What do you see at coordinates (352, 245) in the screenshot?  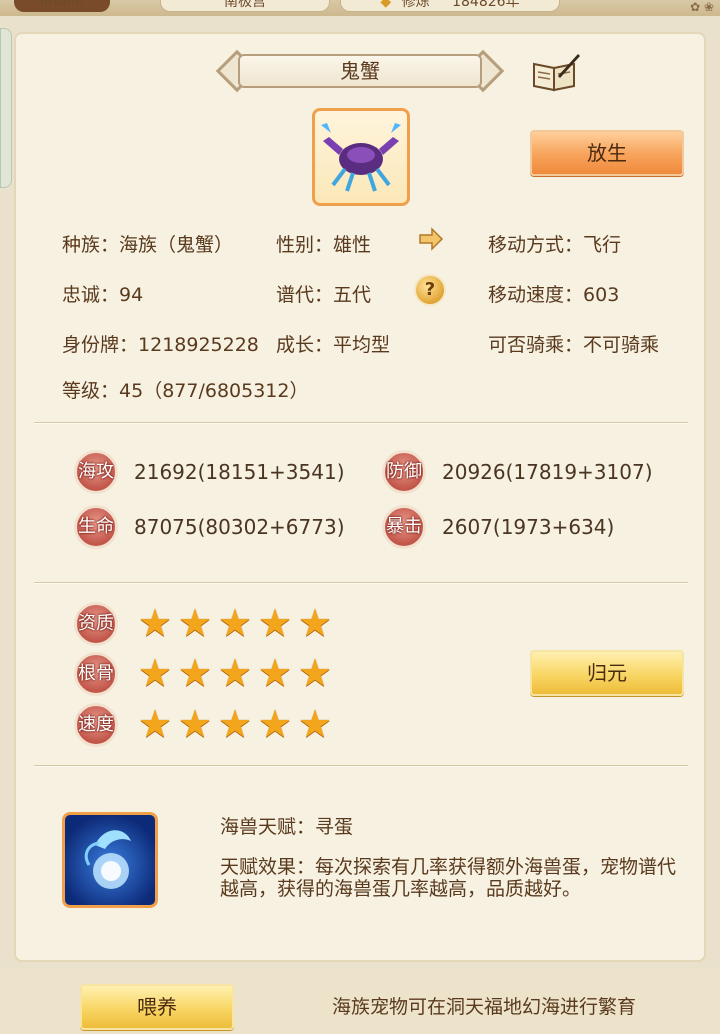 I see `gender-value: 雄性` at bounding box center [352, 245].